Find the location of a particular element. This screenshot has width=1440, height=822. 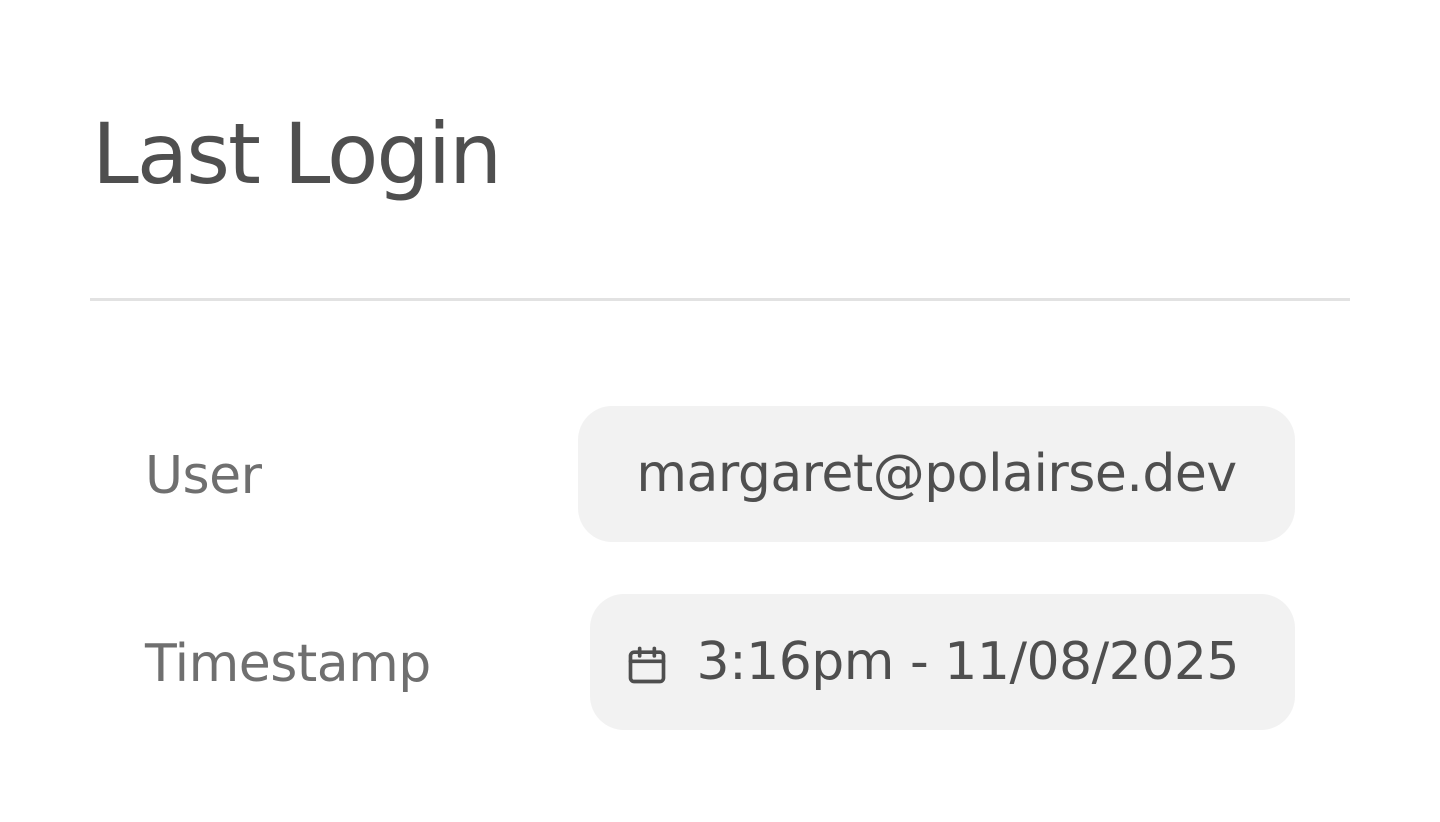

divider is located at coordinates (720, 299).